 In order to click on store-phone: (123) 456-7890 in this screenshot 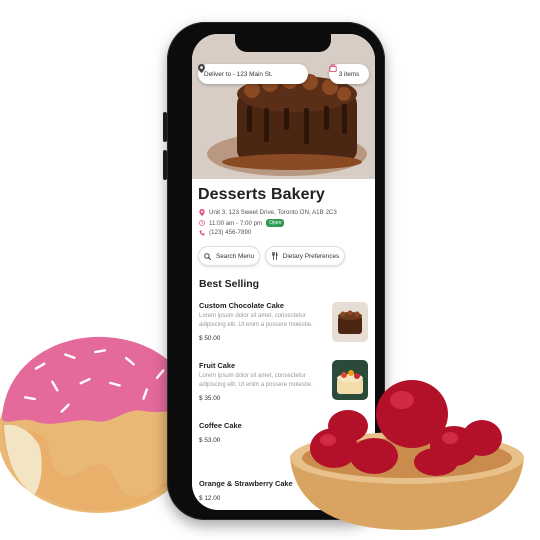, I will do `click(230, 232)`.